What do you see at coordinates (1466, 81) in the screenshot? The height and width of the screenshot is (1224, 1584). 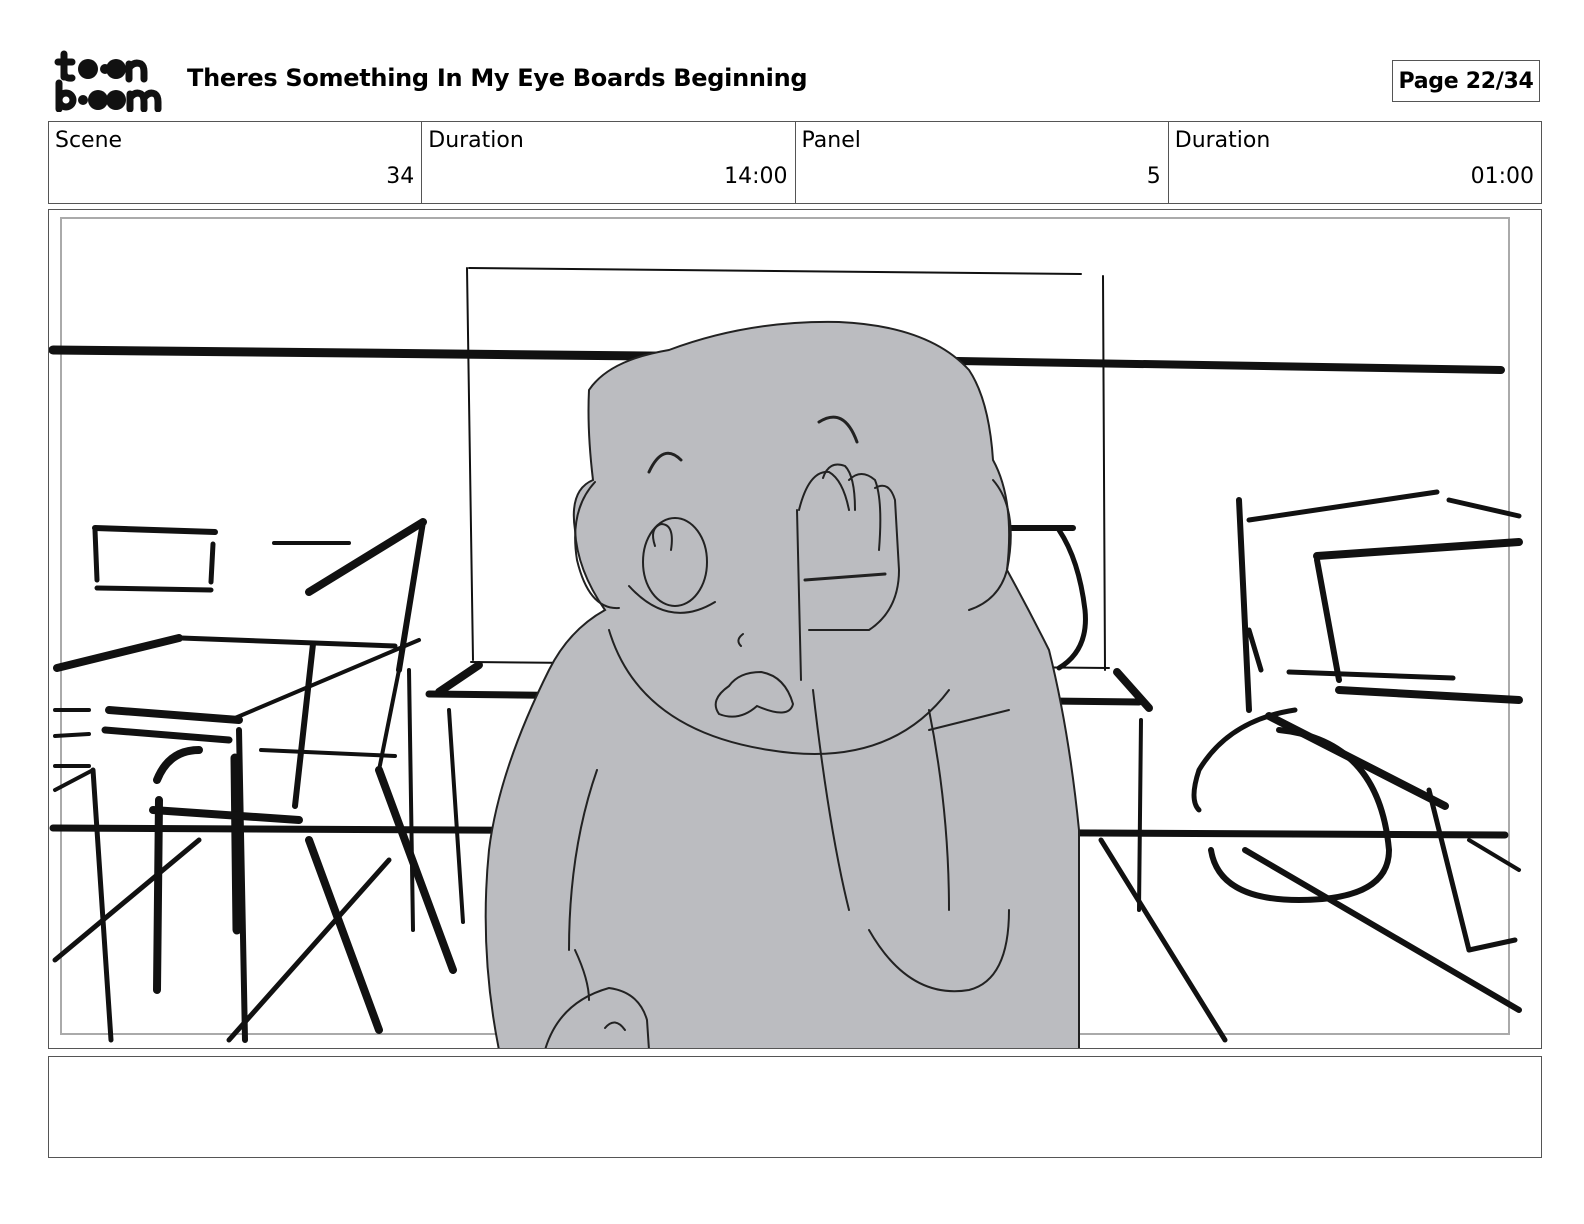 I see `page-indicator: Page 22/34` at bounding box center [1466, 81].